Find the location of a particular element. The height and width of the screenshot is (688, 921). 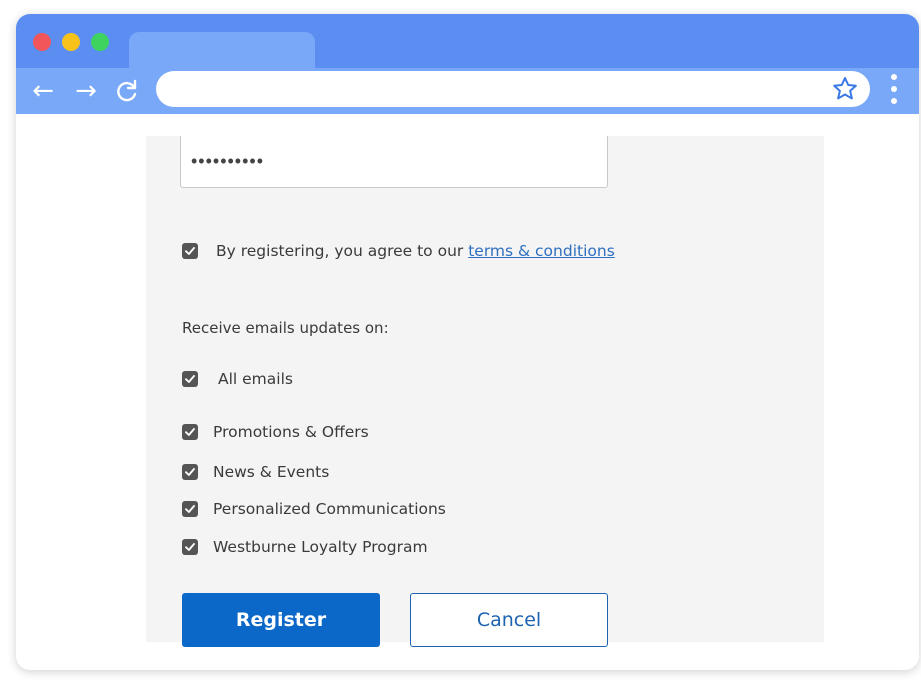

close-window-dot is located at coordinates (42, 42).